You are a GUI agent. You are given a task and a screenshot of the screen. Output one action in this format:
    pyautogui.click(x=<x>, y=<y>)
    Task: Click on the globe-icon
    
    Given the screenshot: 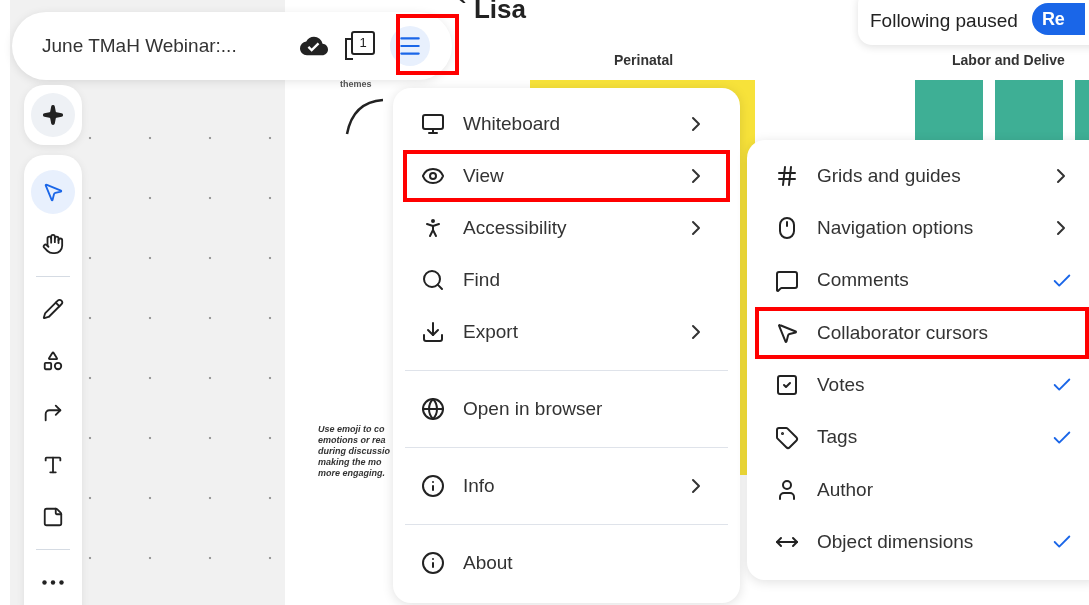 What is the action you would take?
    pyautogui.click(x=433, y=409)
    